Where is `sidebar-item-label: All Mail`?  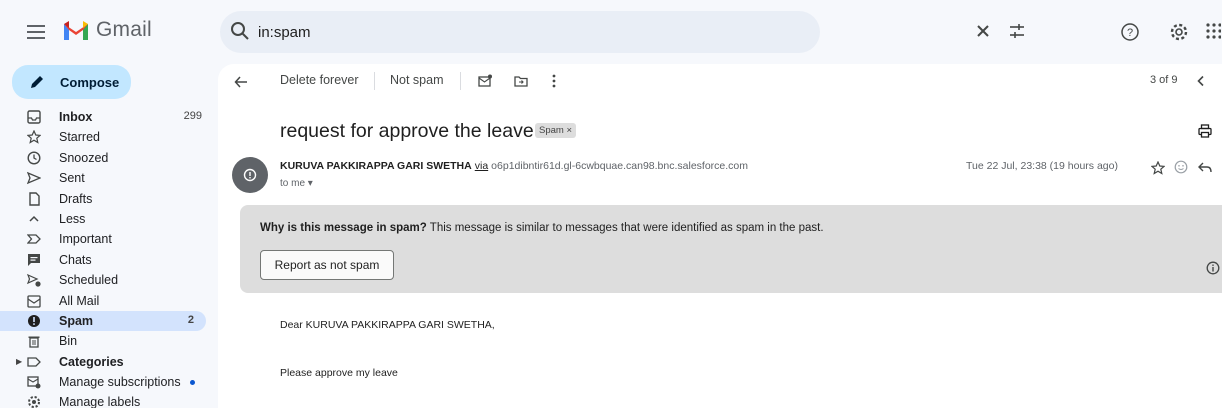 sidebar-item-label: All Mail is located at coordinates (79, 300).